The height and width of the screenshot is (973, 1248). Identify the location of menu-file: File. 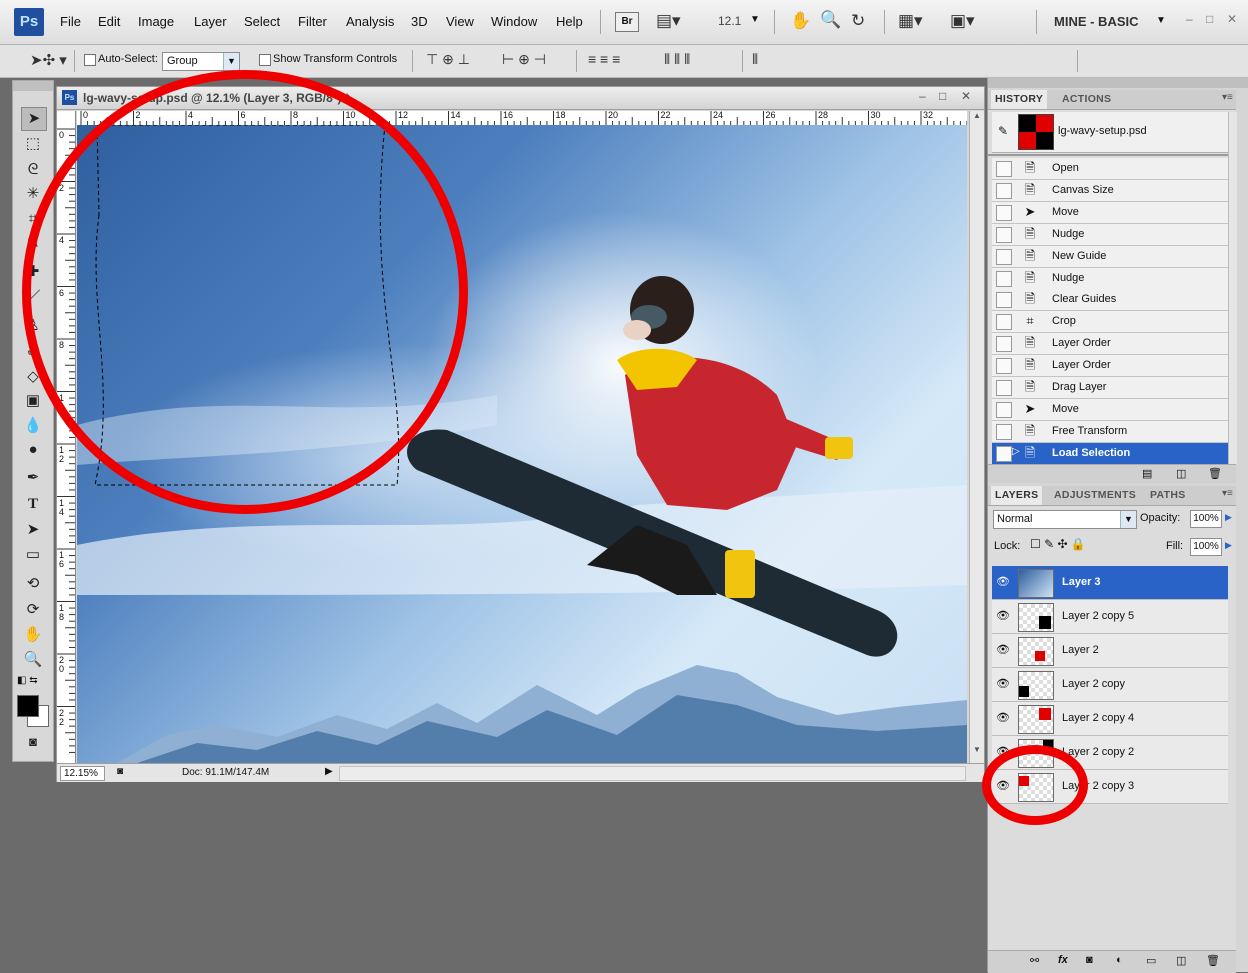
(70, 21).